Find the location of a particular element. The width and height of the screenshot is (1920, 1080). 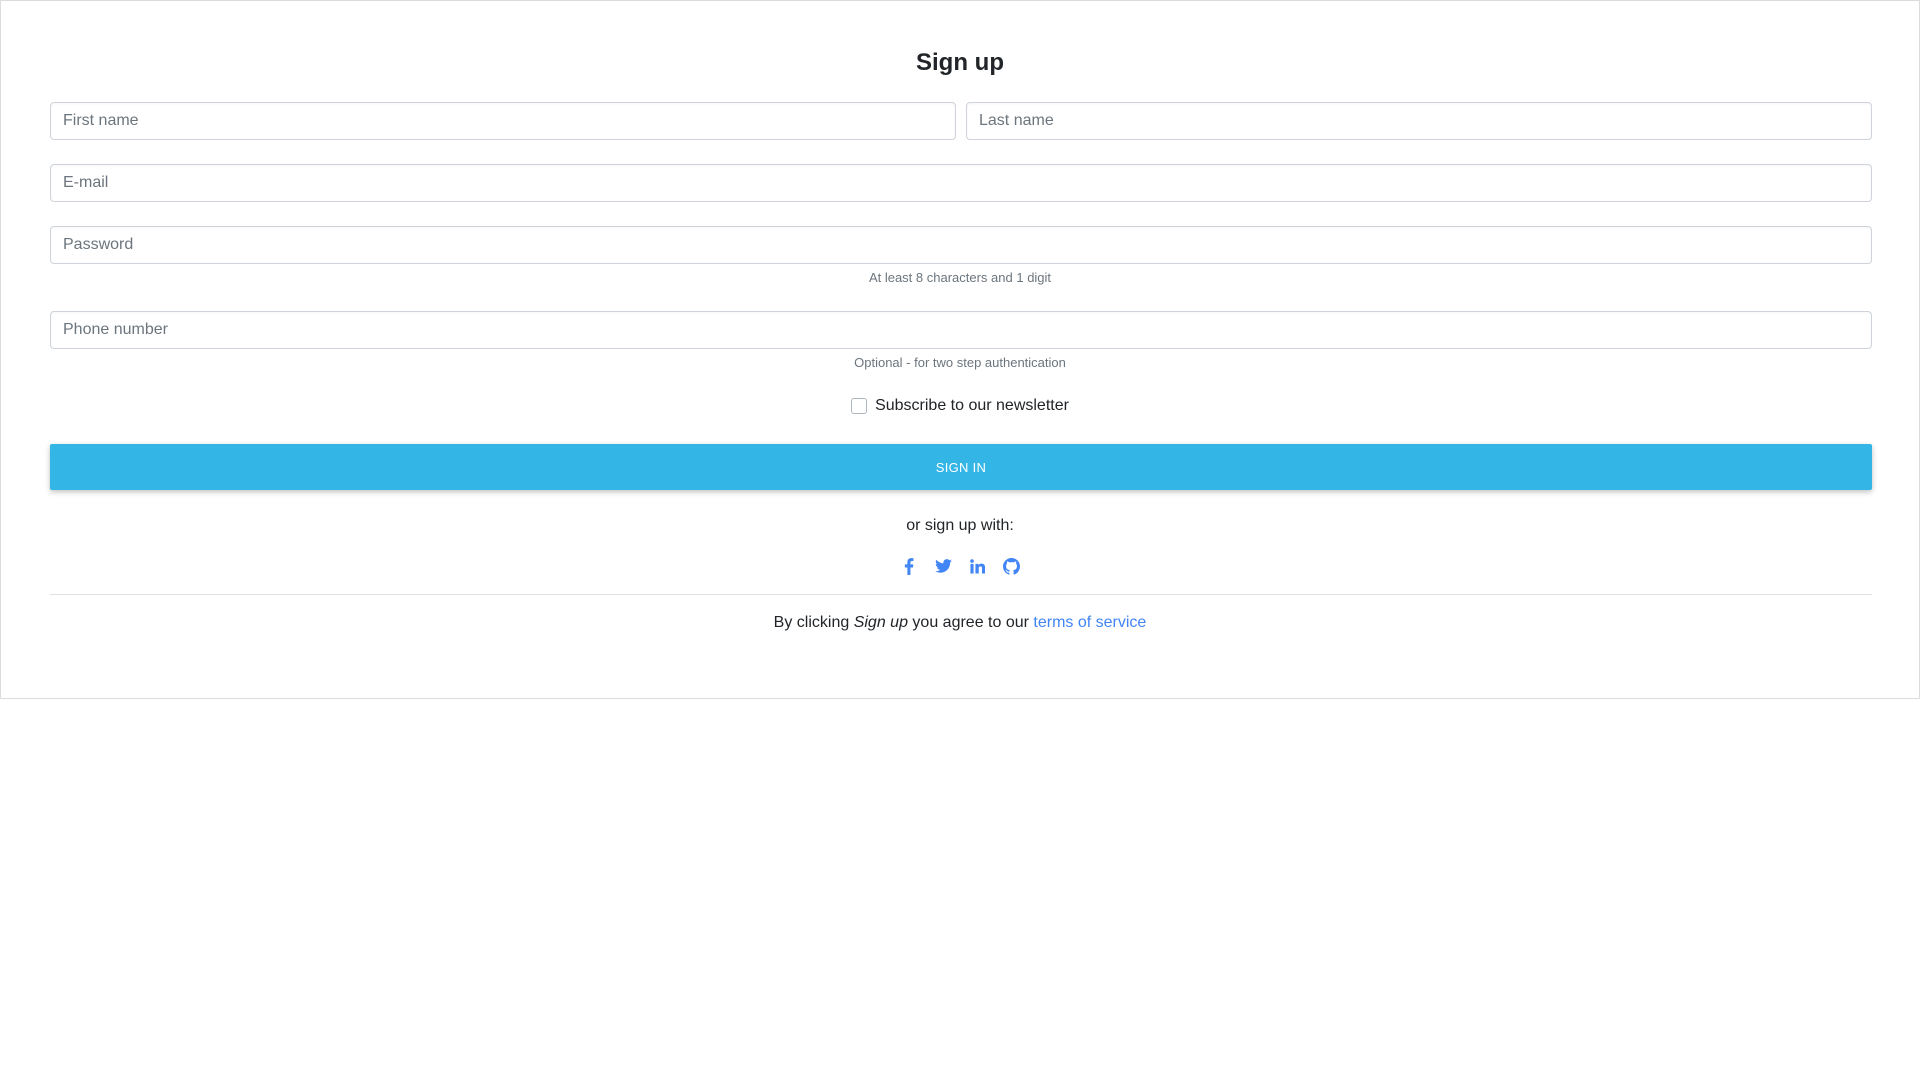

twitter-button is located at coordinates (943, 566).